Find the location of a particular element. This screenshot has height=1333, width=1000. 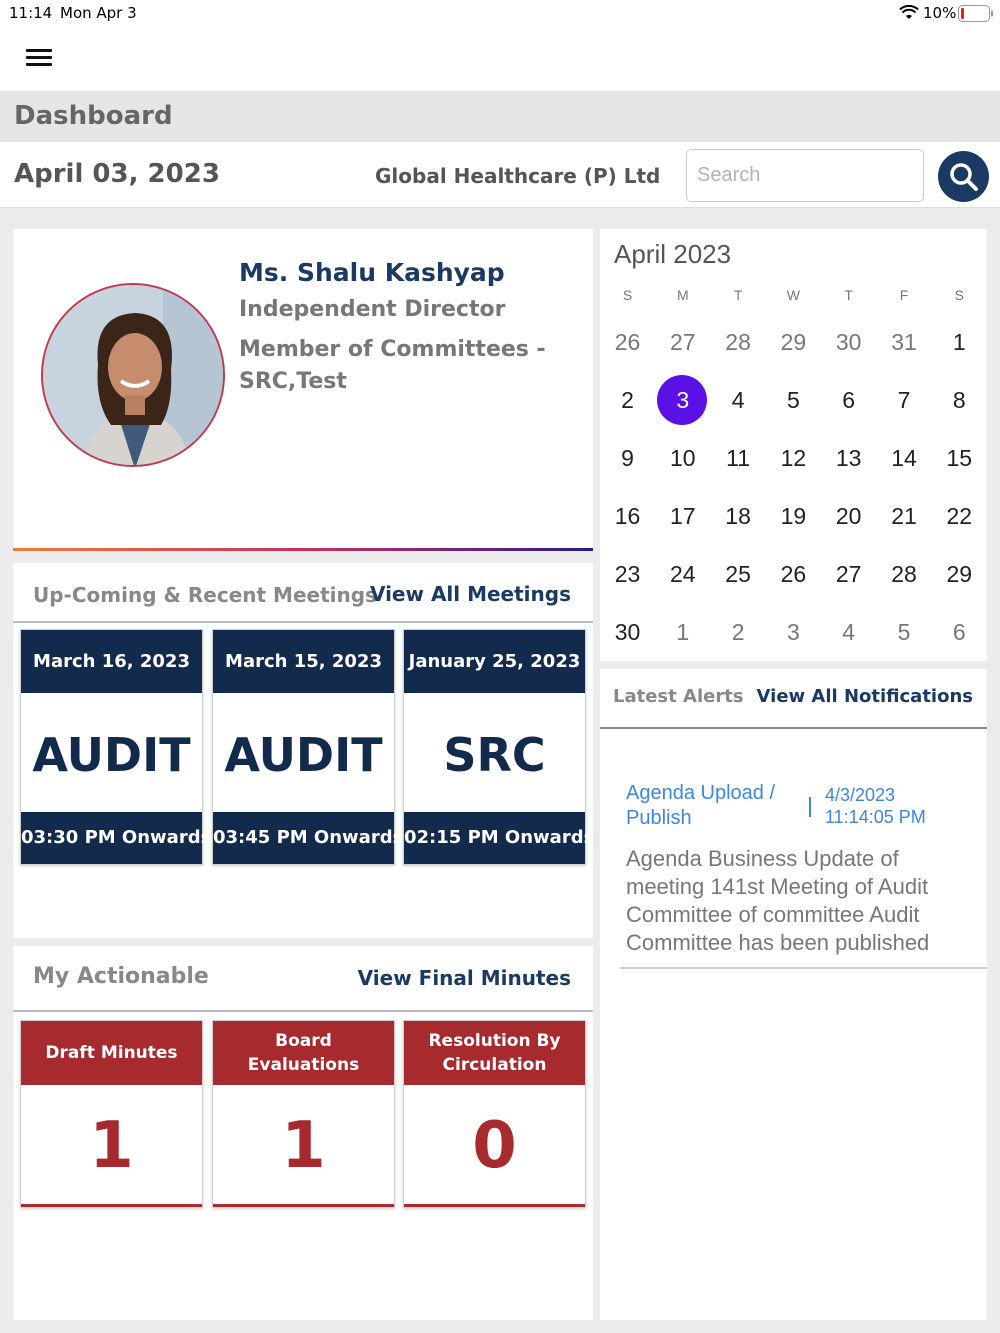

view-all-meetings-link: View All Meetings is located at coordinates (470, 594).